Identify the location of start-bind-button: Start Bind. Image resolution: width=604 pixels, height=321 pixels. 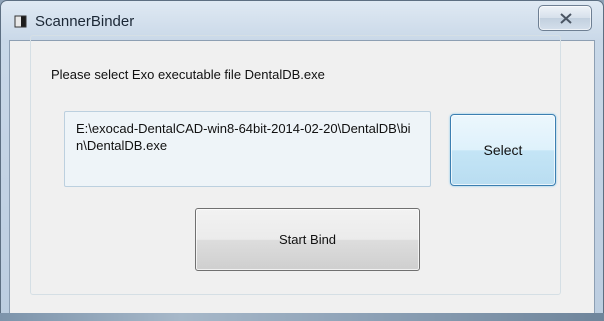
(307, 239).